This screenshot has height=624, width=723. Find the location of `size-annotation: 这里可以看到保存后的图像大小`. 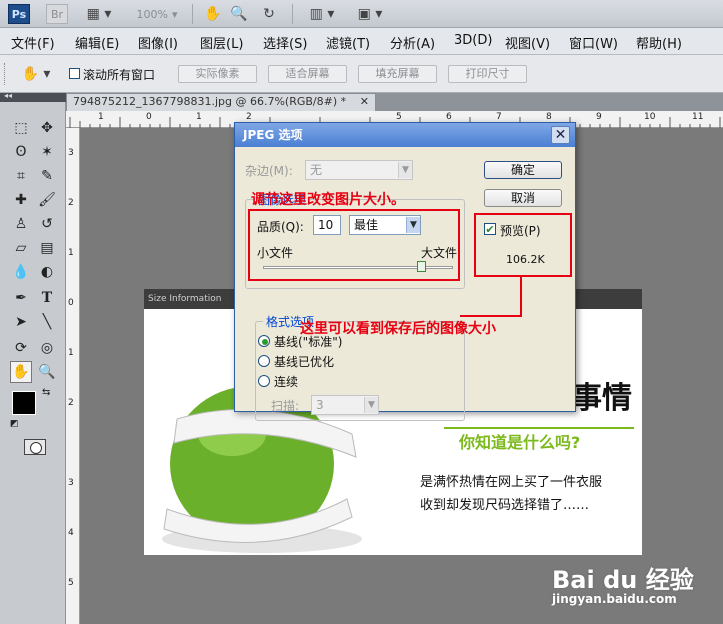

size-annotation: 这里可以看到保存后的图像大小 is located at coordinates (398, 329).